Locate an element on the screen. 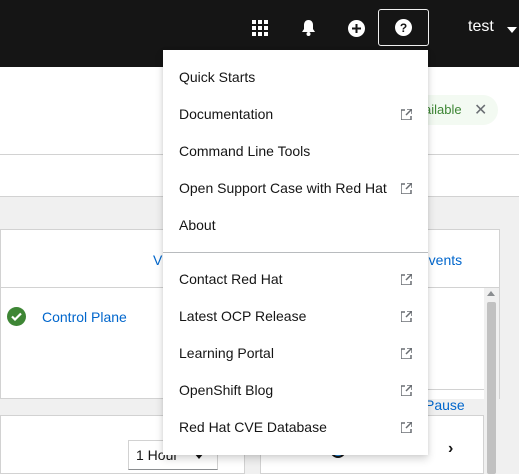 Image resolution: width=519 pixels, height=474 pixels. menu-item-label: Contact Red Hat is located at coordinates (231, 279).